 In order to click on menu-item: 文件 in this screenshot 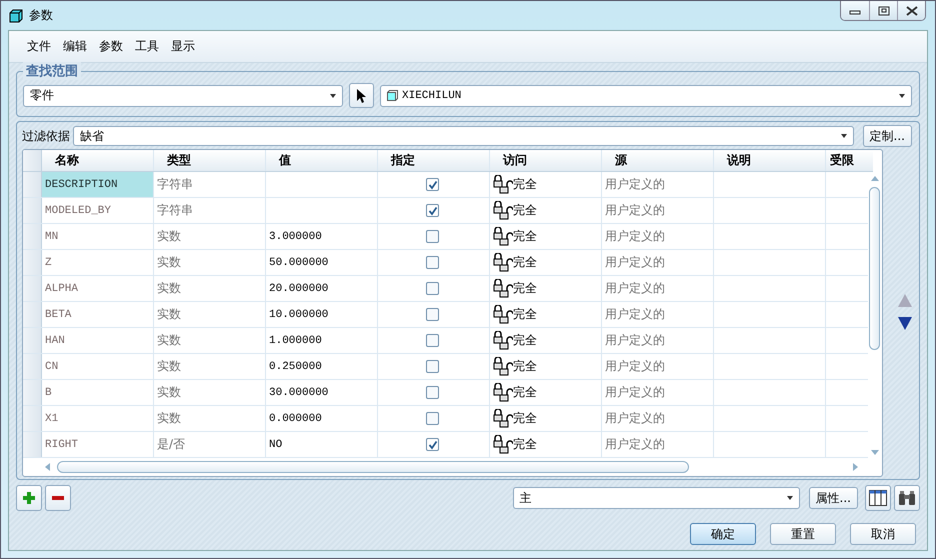, I will do `click(39, 46)`.